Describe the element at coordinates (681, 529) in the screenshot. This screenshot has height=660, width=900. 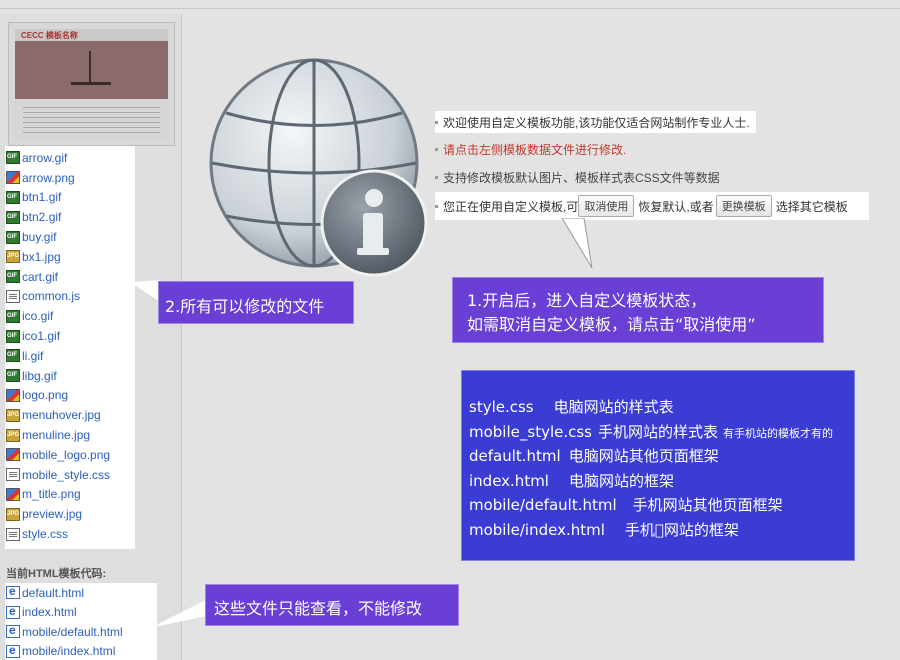
I see `legend-desc: 手机 网站的框架` at that location.